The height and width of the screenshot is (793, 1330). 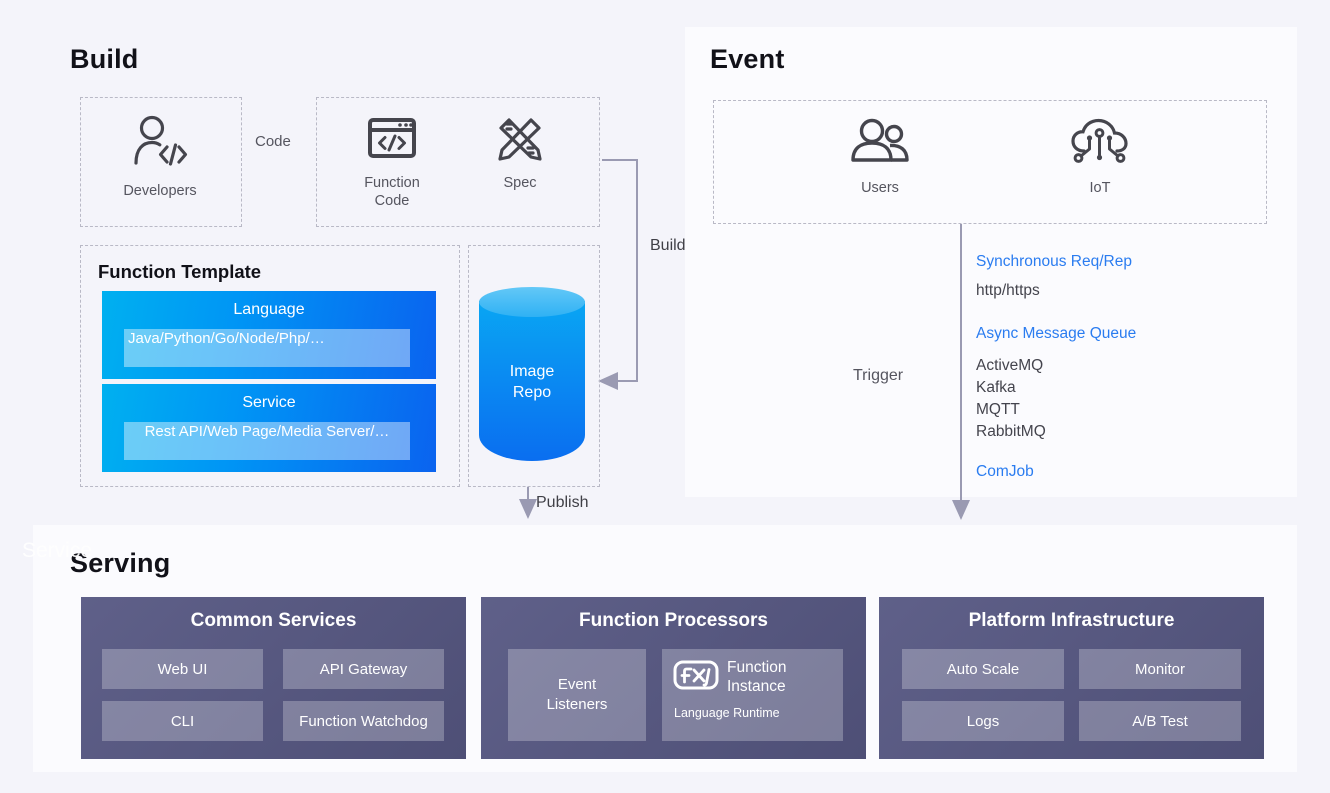 I want to click on template-card-service-header: Service, so click(x=269, y=402).